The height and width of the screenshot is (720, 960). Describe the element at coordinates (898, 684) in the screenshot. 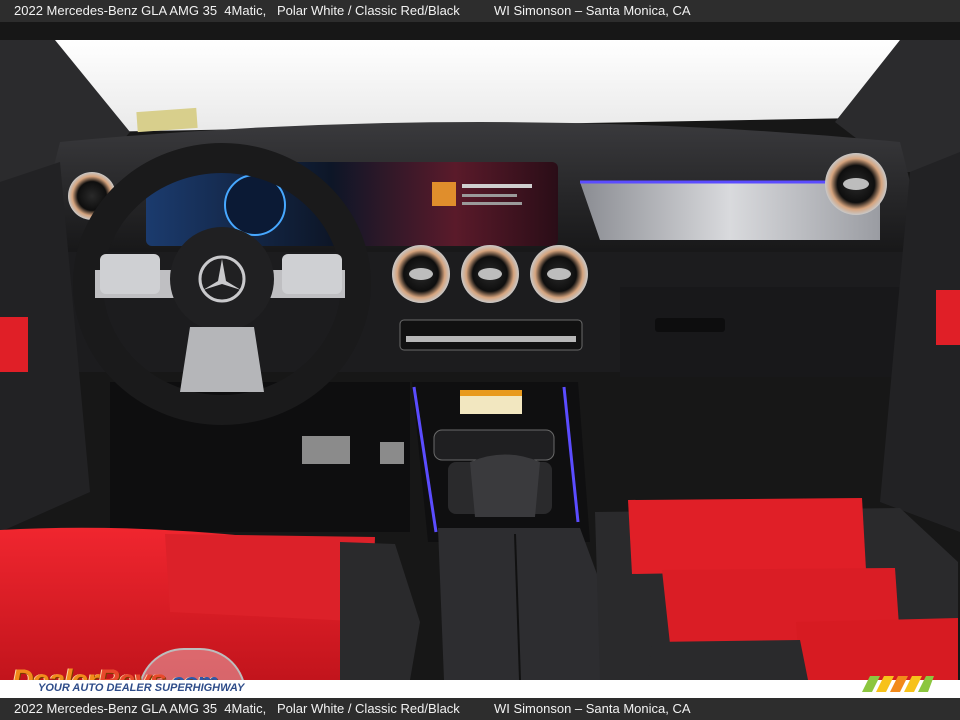

I see `dealerrevs-flag-icon` at that location.